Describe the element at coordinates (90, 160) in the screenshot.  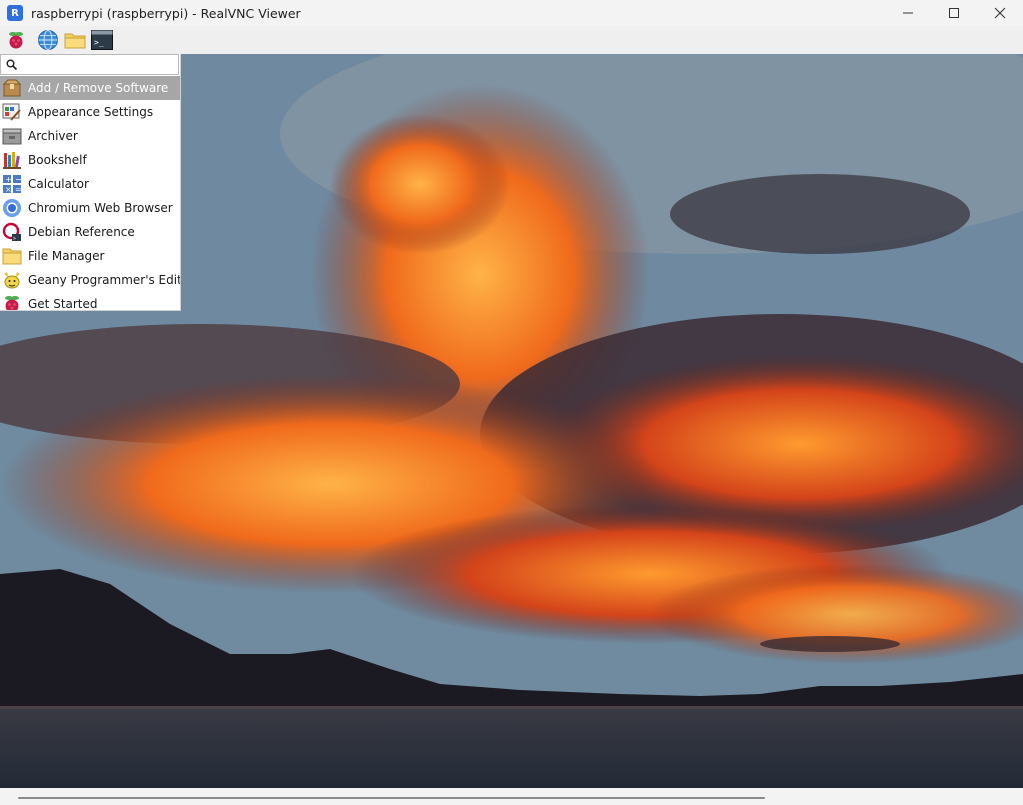
I see `menu-item-bookshelf: Bookshelf` at that location.